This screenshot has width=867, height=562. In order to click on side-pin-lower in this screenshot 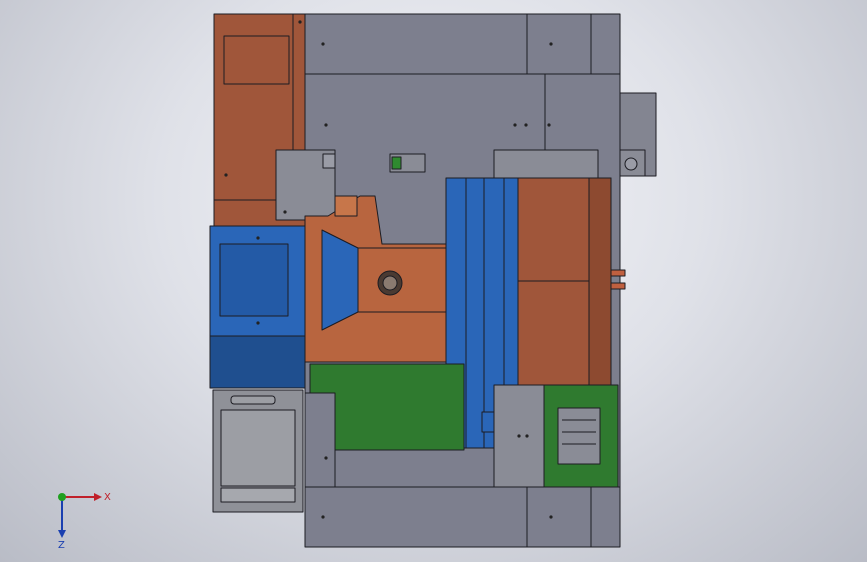, I will do `click(618, 286)`.